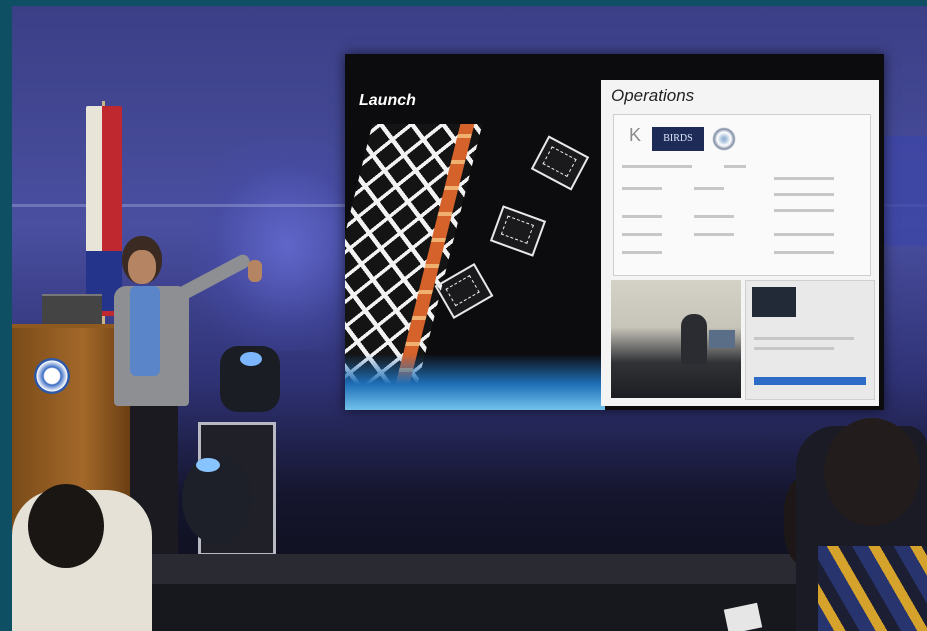 This screenshot has width=927, height=631. What do you see at coordinates (255, 271) in the screenshot?
I see `presenter-hand` at bounding box center [255, 271].